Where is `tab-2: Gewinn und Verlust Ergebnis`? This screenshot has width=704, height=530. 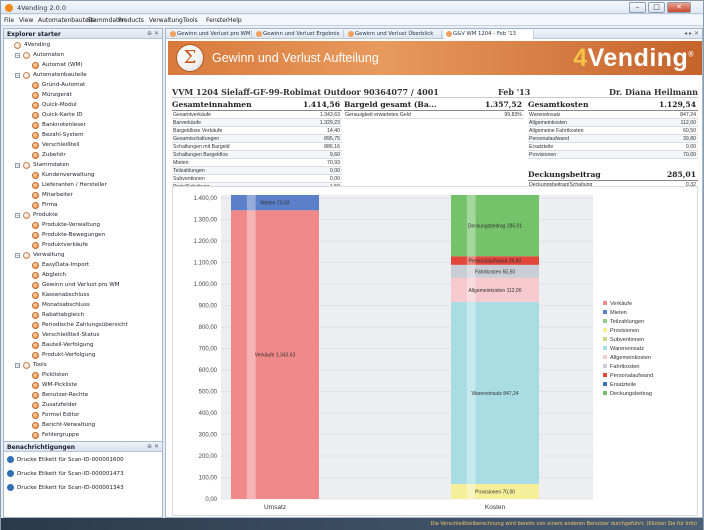
tab-2: Gewinn und Verlust Ergebnis is located at coordinates (299, 34).